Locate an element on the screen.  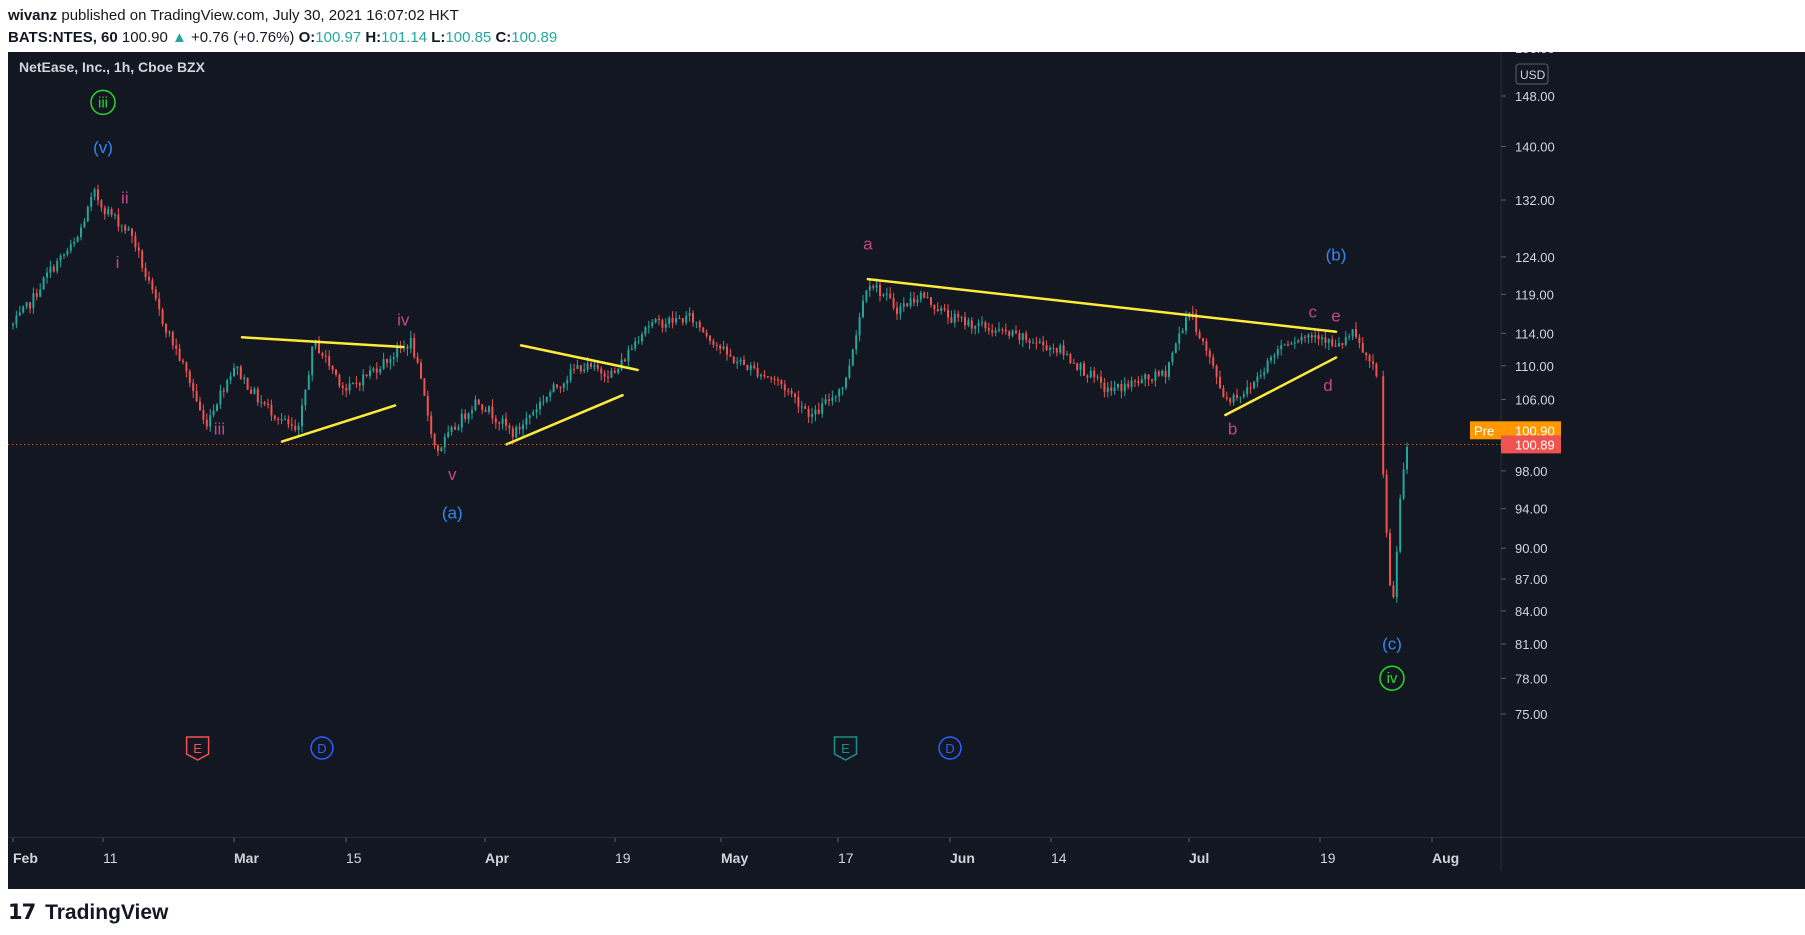
wave-label: (a) is located at coordinates (452, 512).